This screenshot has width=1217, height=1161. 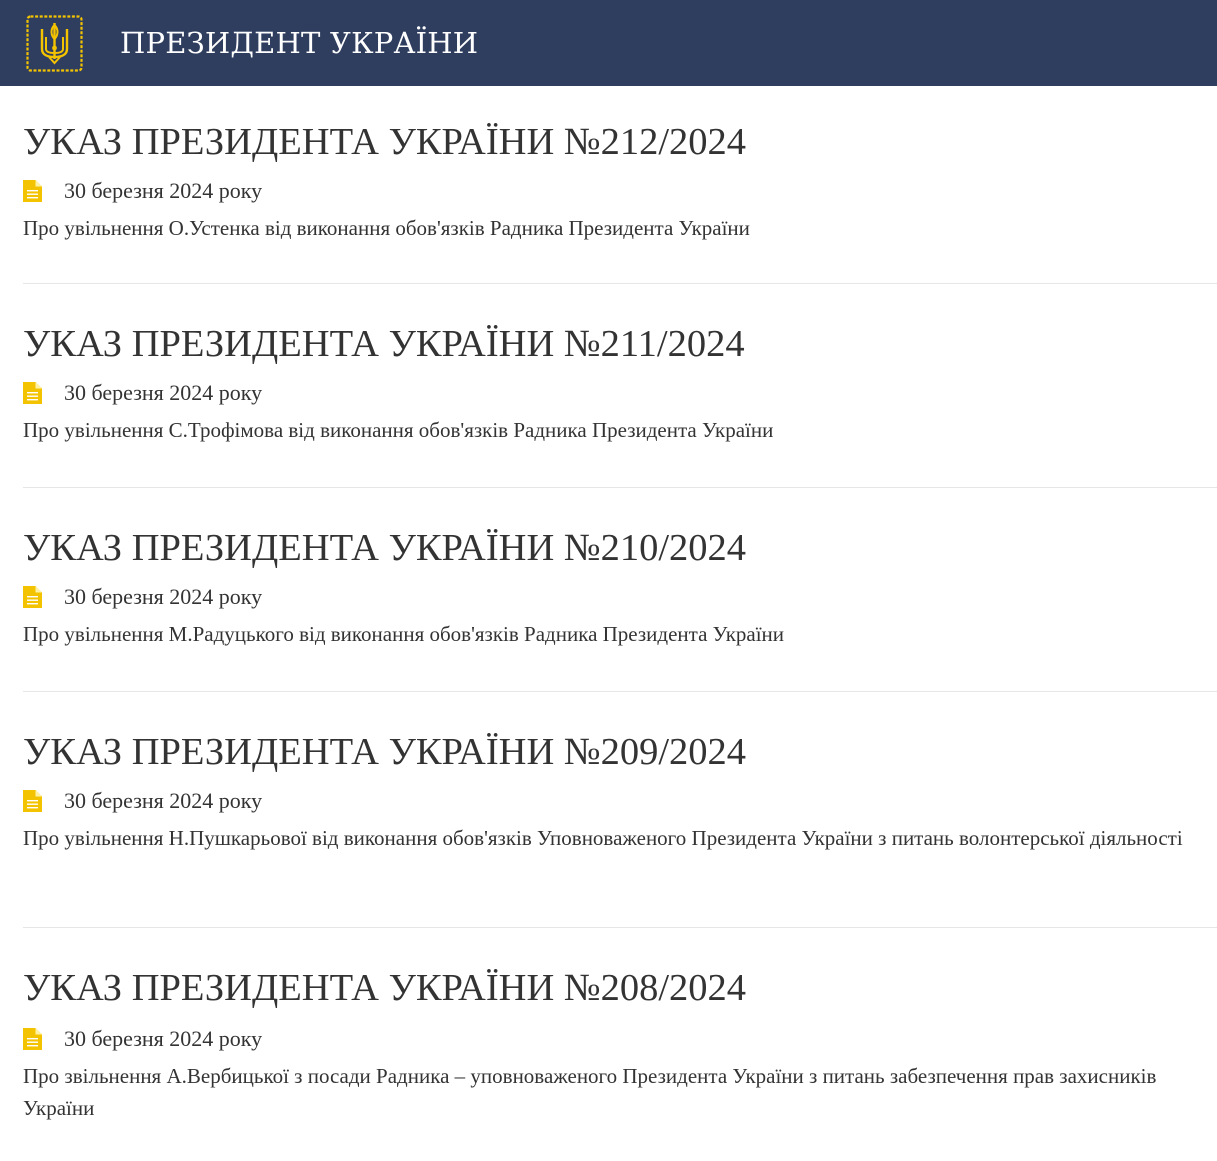 What do you see at coordinates (620, 548) in the screenshot?
I see `decree-title-link: УКАЗ ПРЕЗИДЕНТА УКРАЇНИ №210/2024` at bounding box center [620, 548].